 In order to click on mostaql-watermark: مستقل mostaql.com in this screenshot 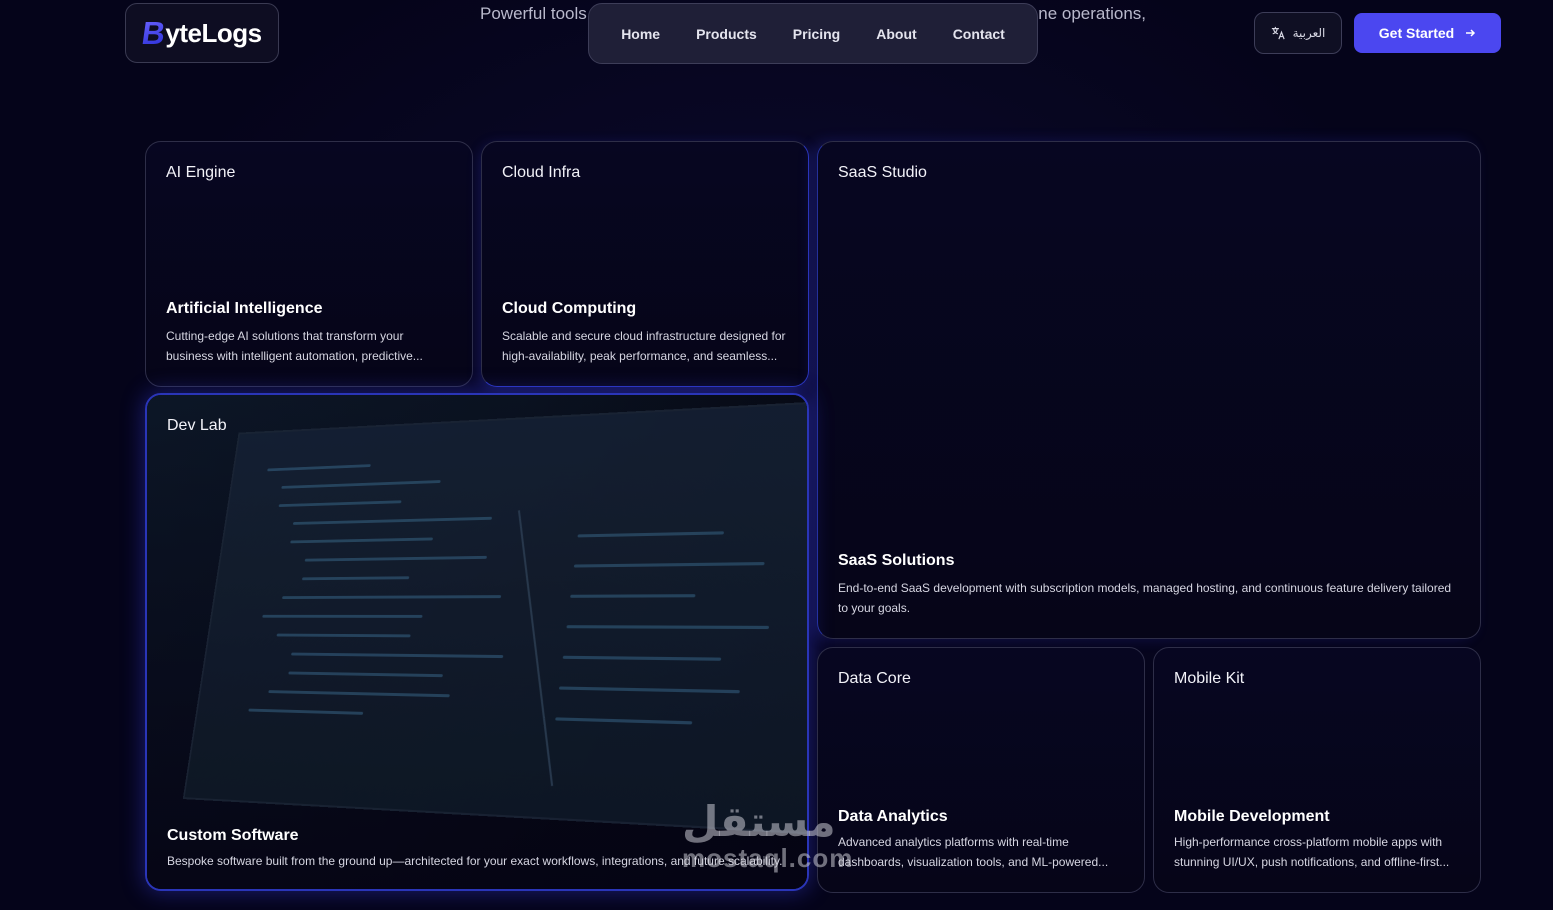, I will do `click(768, 835)`.